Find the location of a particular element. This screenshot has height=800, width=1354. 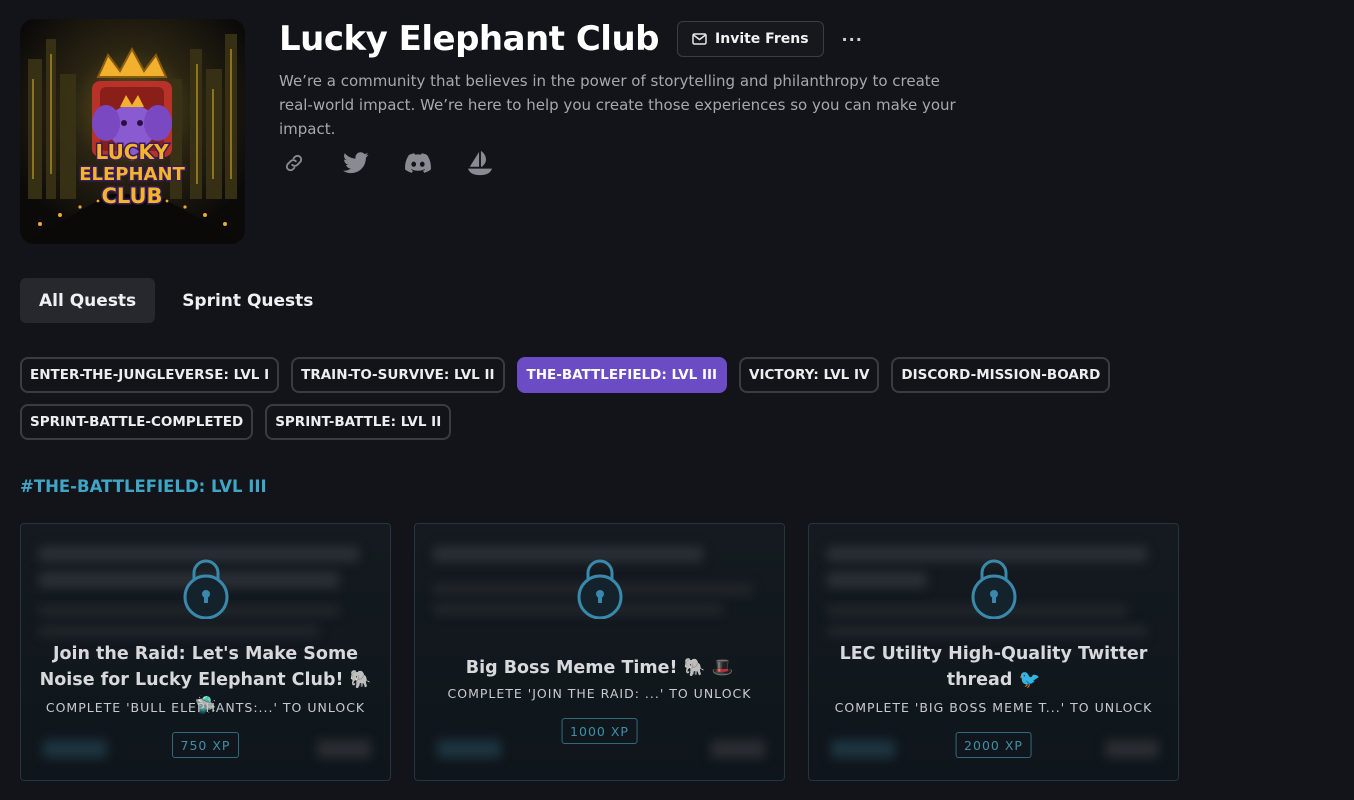

chip-train-to-survive: TRAIN-TO-SURVIVE: LVL II is located at coordinates (398, 375).